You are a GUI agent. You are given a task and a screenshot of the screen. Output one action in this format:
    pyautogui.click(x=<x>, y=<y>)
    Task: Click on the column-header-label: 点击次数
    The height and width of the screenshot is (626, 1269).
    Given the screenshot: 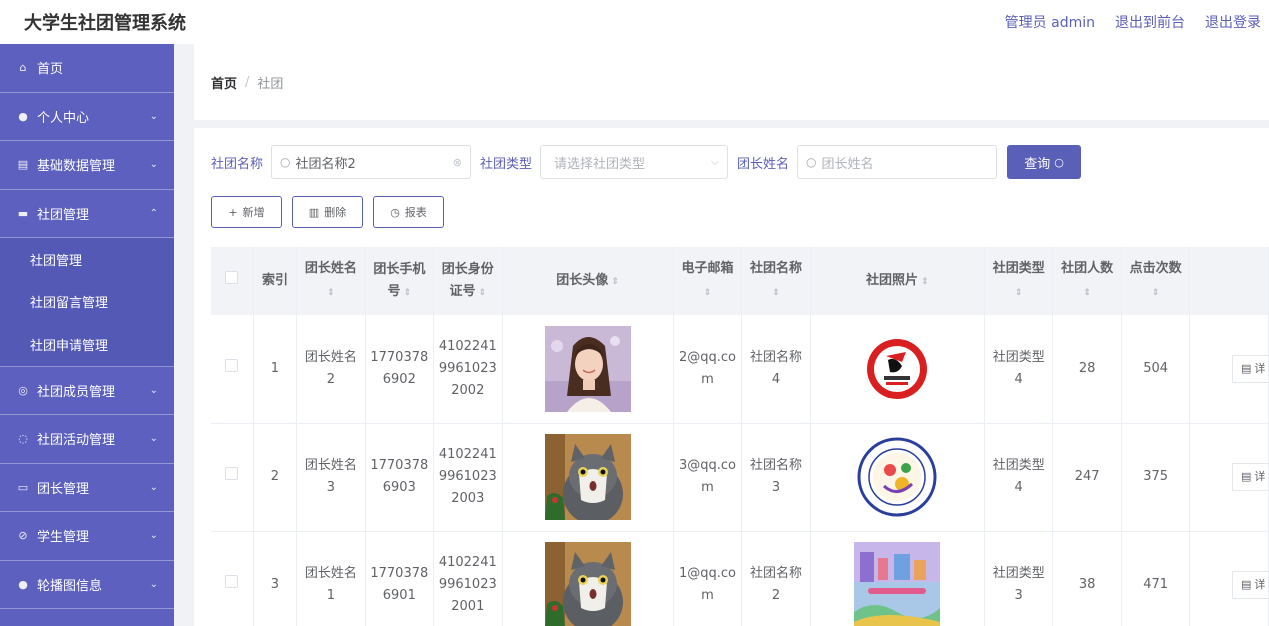 What is the action you would take?
    pyautogui.click(x=1155, y=268)
    